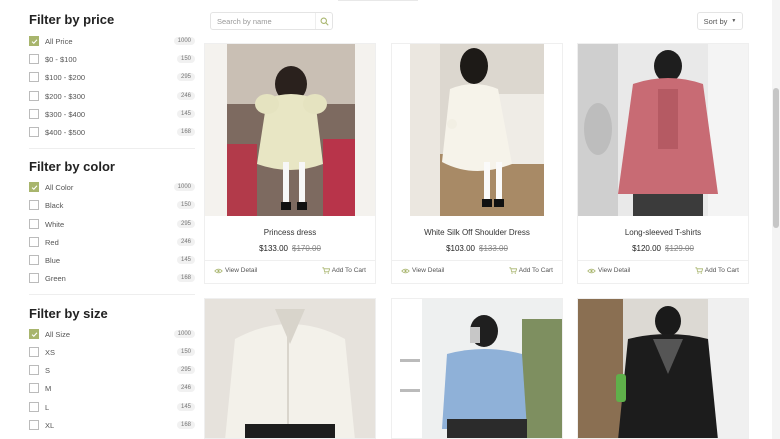  Describe the element at coordinates (112, 388) in the screenshot. I see `filter-size-option: M 246` at that location.